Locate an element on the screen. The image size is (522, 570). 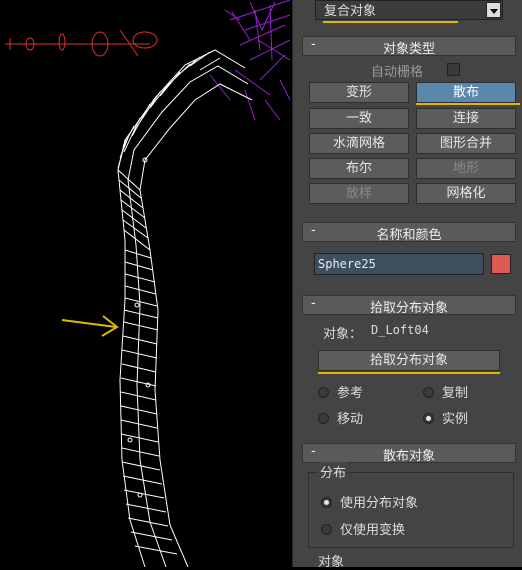
btn-boolean: 布尔 is located at coordinates (359, 168).